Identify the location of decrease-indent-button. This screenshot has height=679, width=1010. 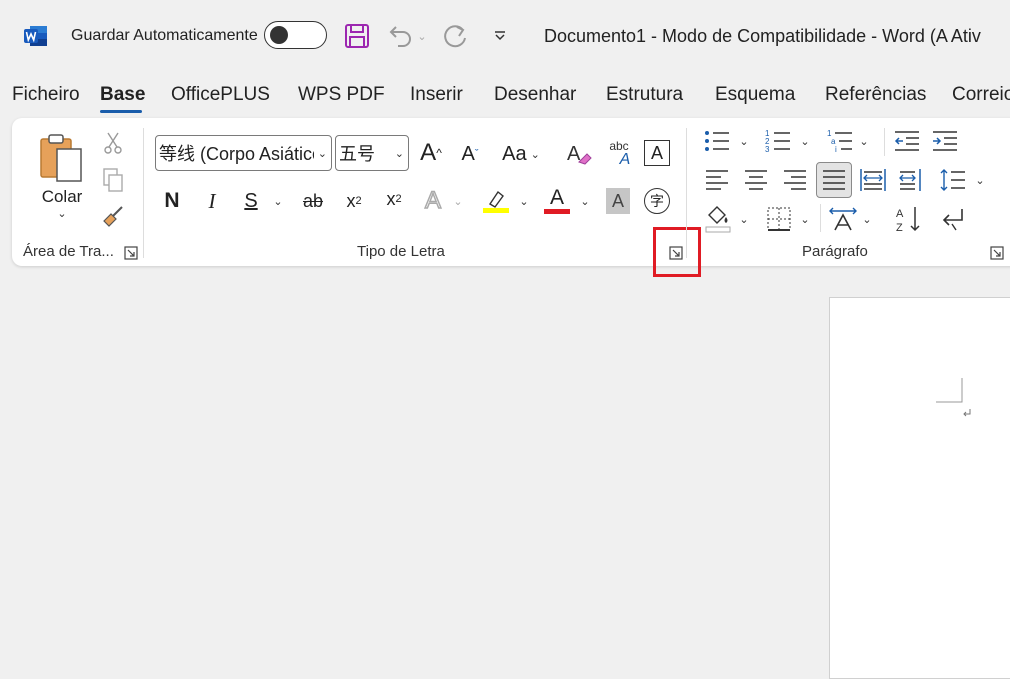
(907, 141).